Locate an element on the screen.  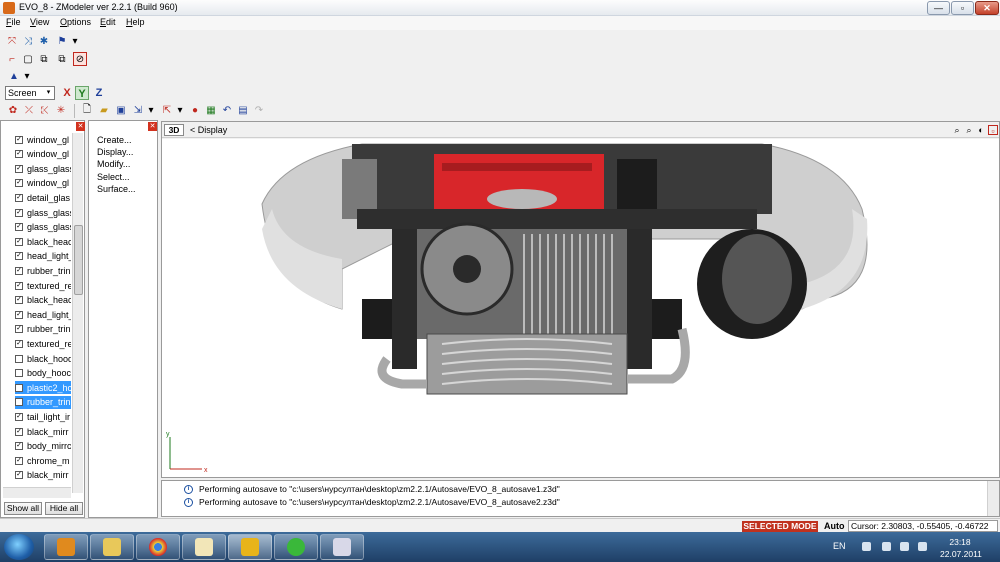
taskbar-media-player is located at coordinates (66, 547).